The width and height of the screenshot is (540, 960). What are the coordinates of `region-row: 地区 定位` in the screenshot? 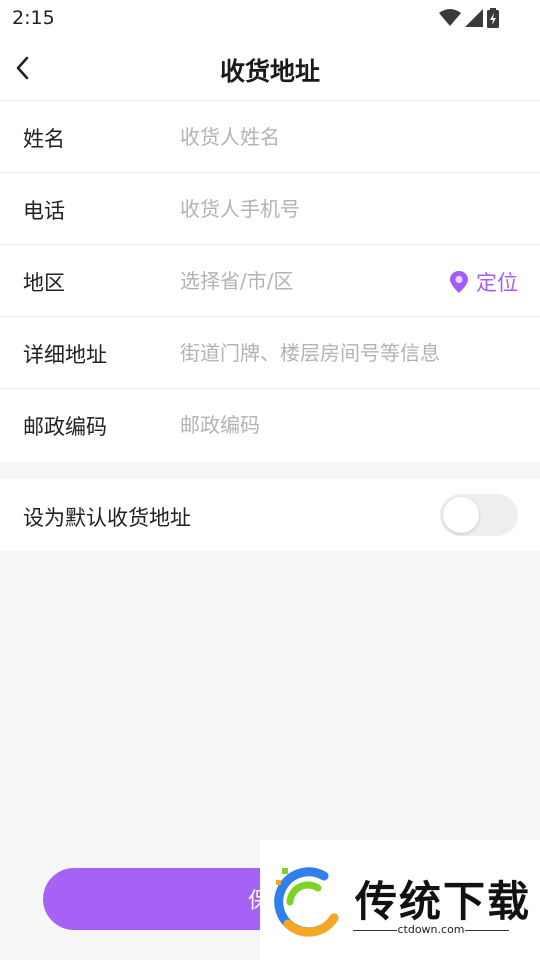 It's located at (270, 281).